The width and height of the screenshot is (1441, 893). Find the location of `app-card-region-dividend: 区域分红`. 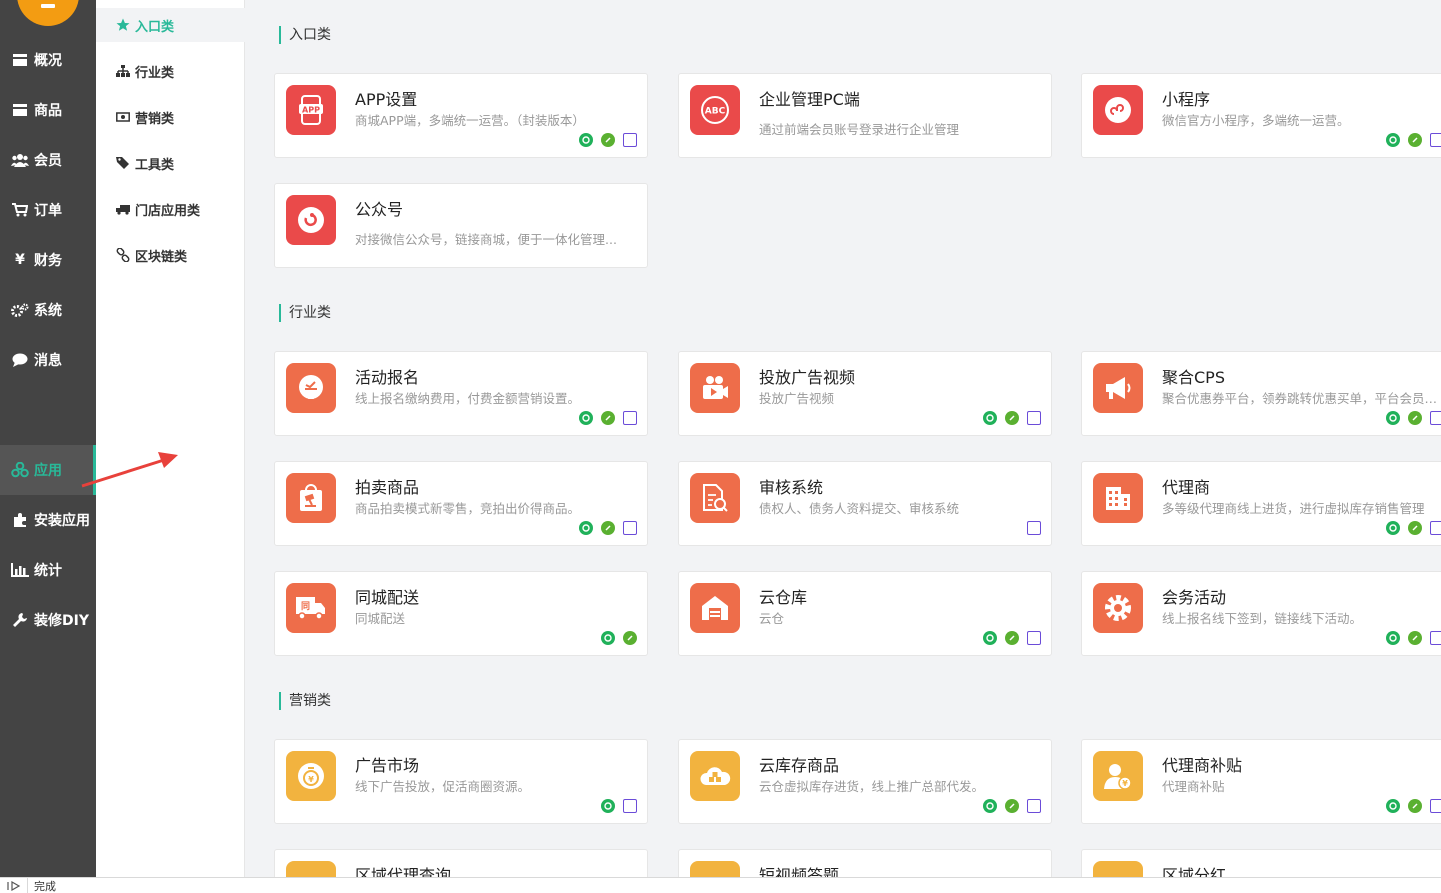

app-card-region-dividend: 区域分红 is located at coordinates (1261, 863).